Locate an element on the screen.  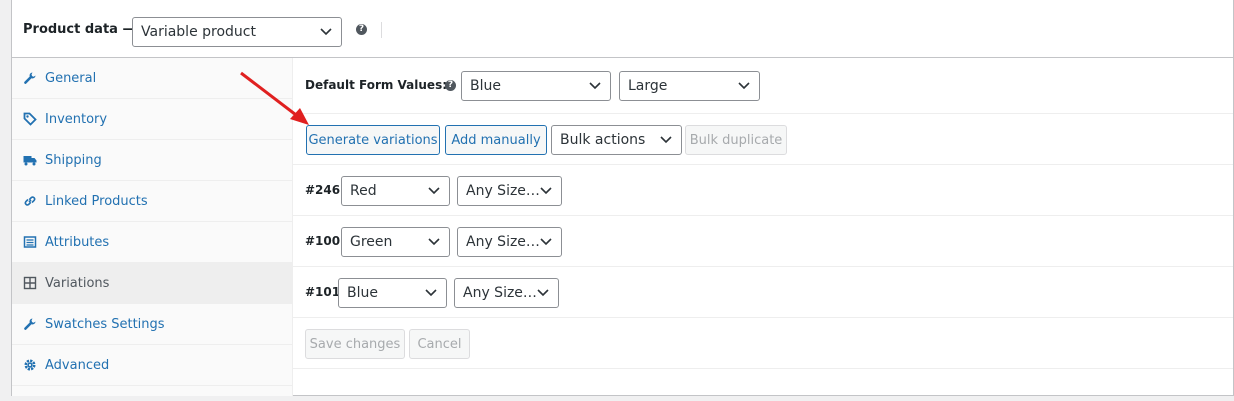
tab-label: Linked Products is located at coordinates (96, 201).